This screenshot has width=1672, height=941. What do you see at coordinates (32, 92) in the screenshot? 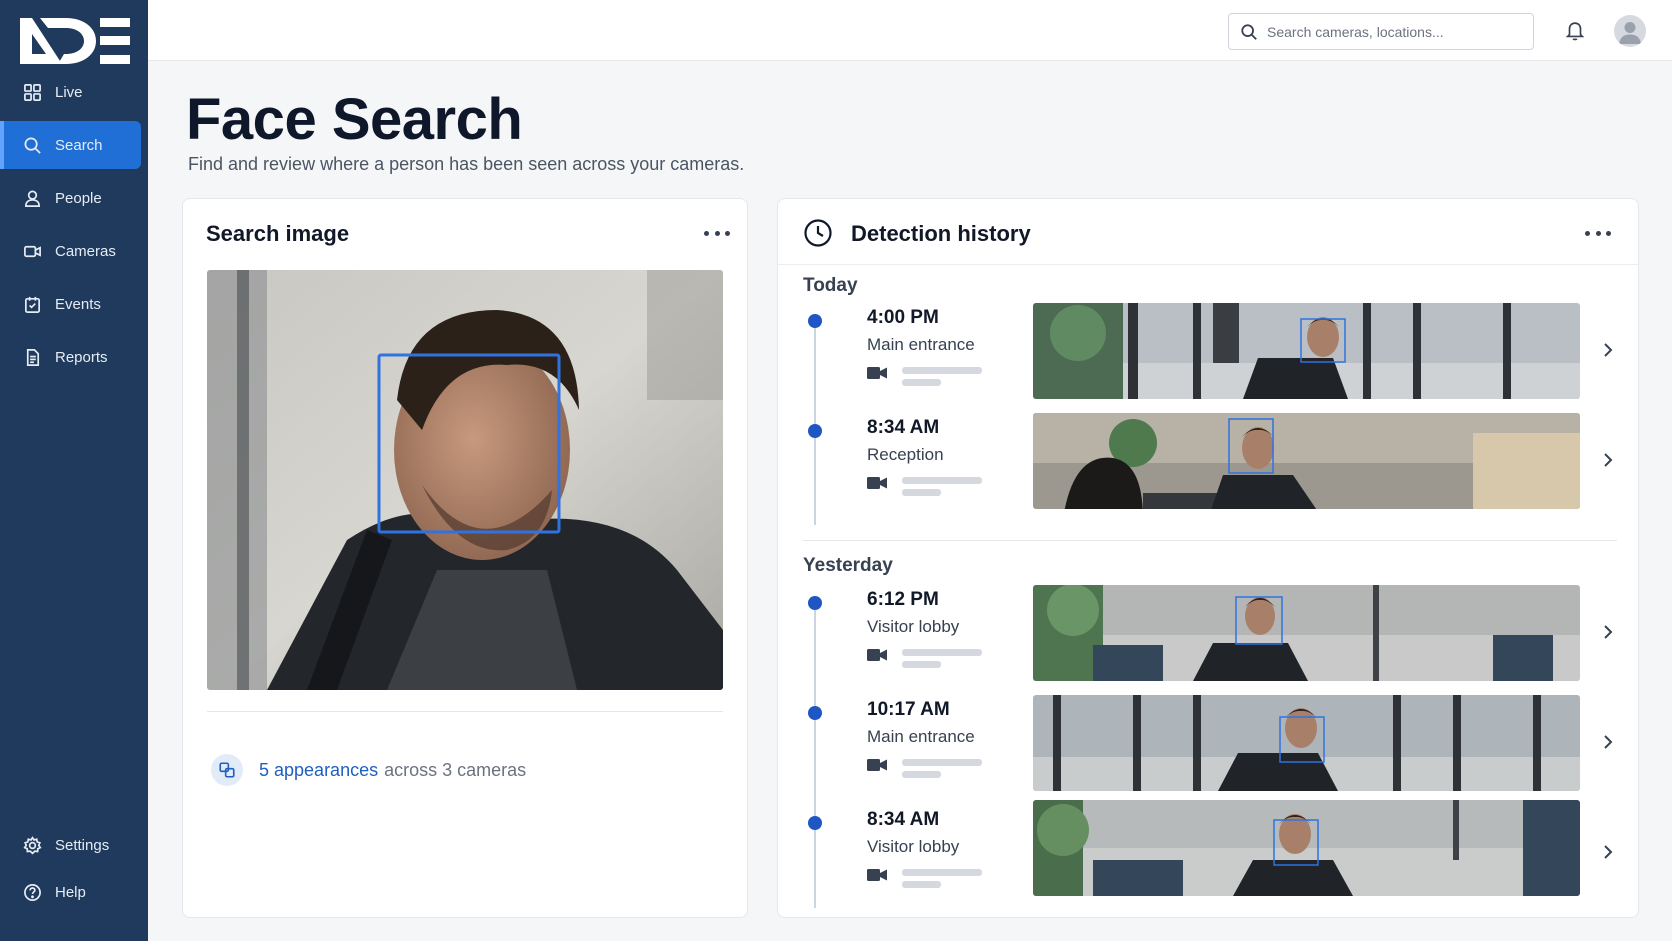
I see `grid-icon` at bounding box center [32, 92].